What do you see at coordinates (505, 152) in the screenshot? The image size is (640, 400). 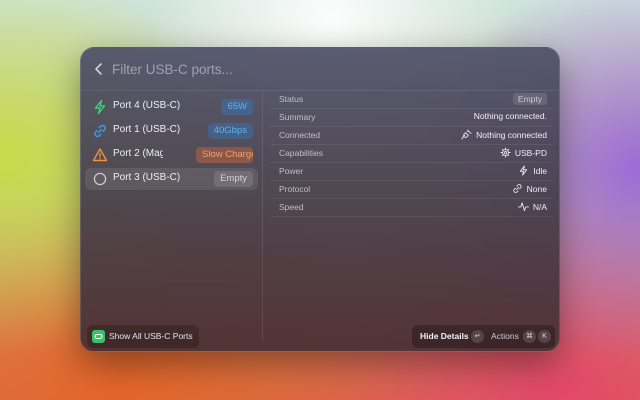 I see `gear-icon` at bounding box center [505, 152].